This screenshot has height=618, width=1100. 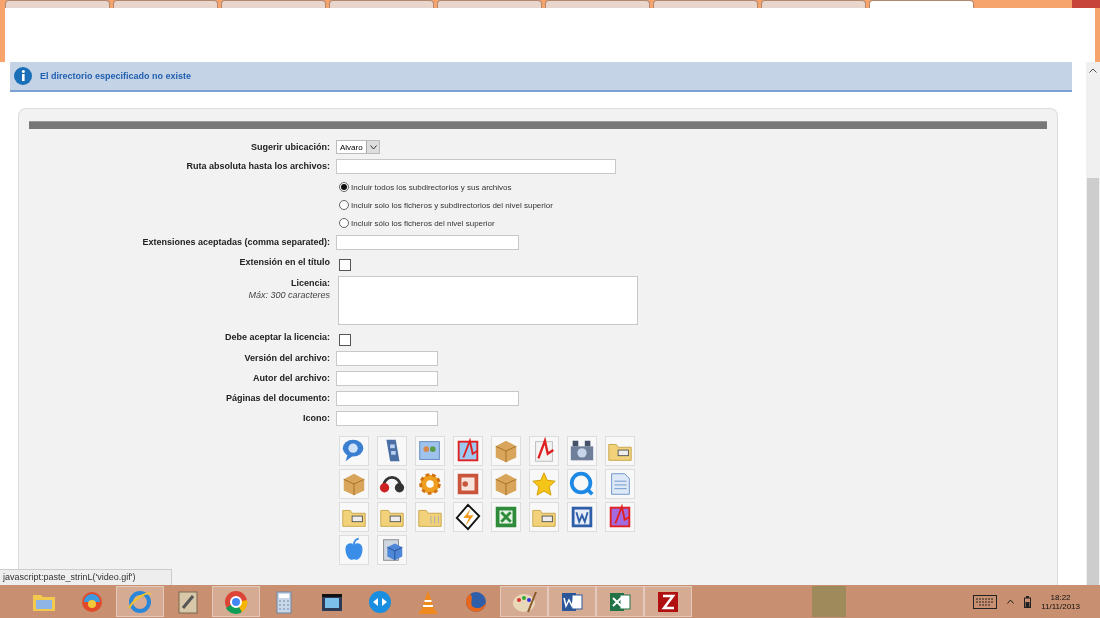 I want to click on field-hint: Máx: 300 caracteres, so click(x=289, y=295).